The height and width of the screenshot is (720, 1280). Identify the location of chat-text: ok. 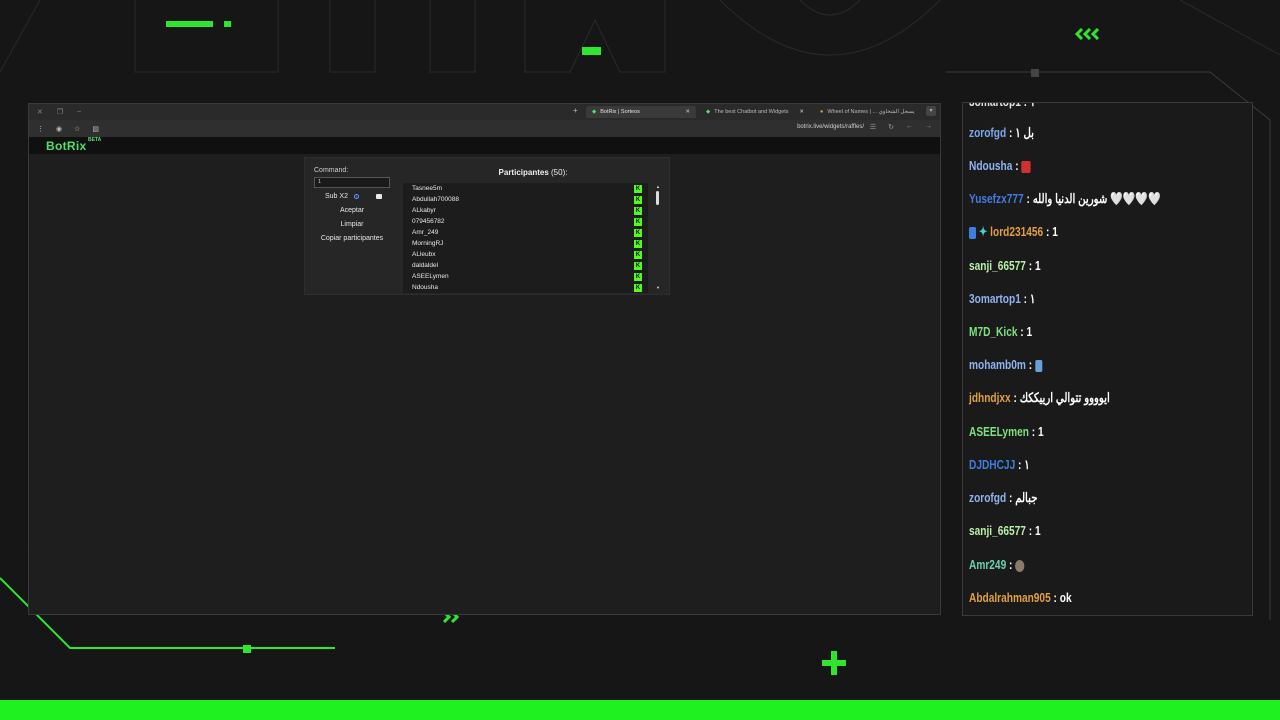
(1065, 597).